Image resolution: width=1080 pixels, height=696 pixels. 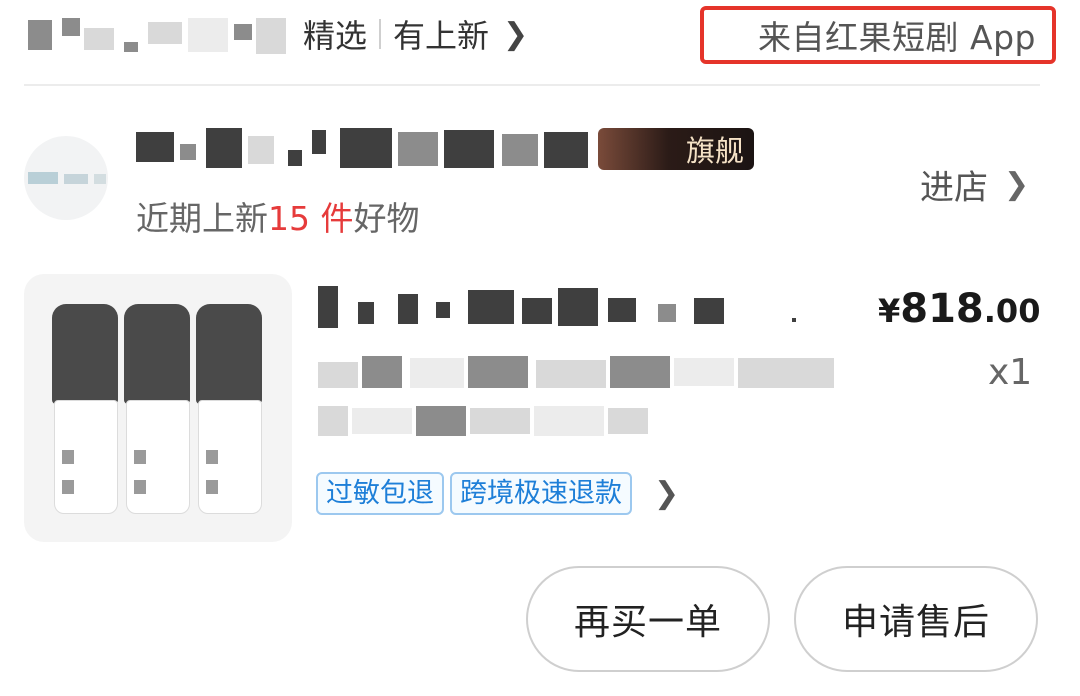 What do you see at coordinates (648, 619) in the screenshot?
I see `rebuy-button: 再买一单` at bounding box center [648, 619].